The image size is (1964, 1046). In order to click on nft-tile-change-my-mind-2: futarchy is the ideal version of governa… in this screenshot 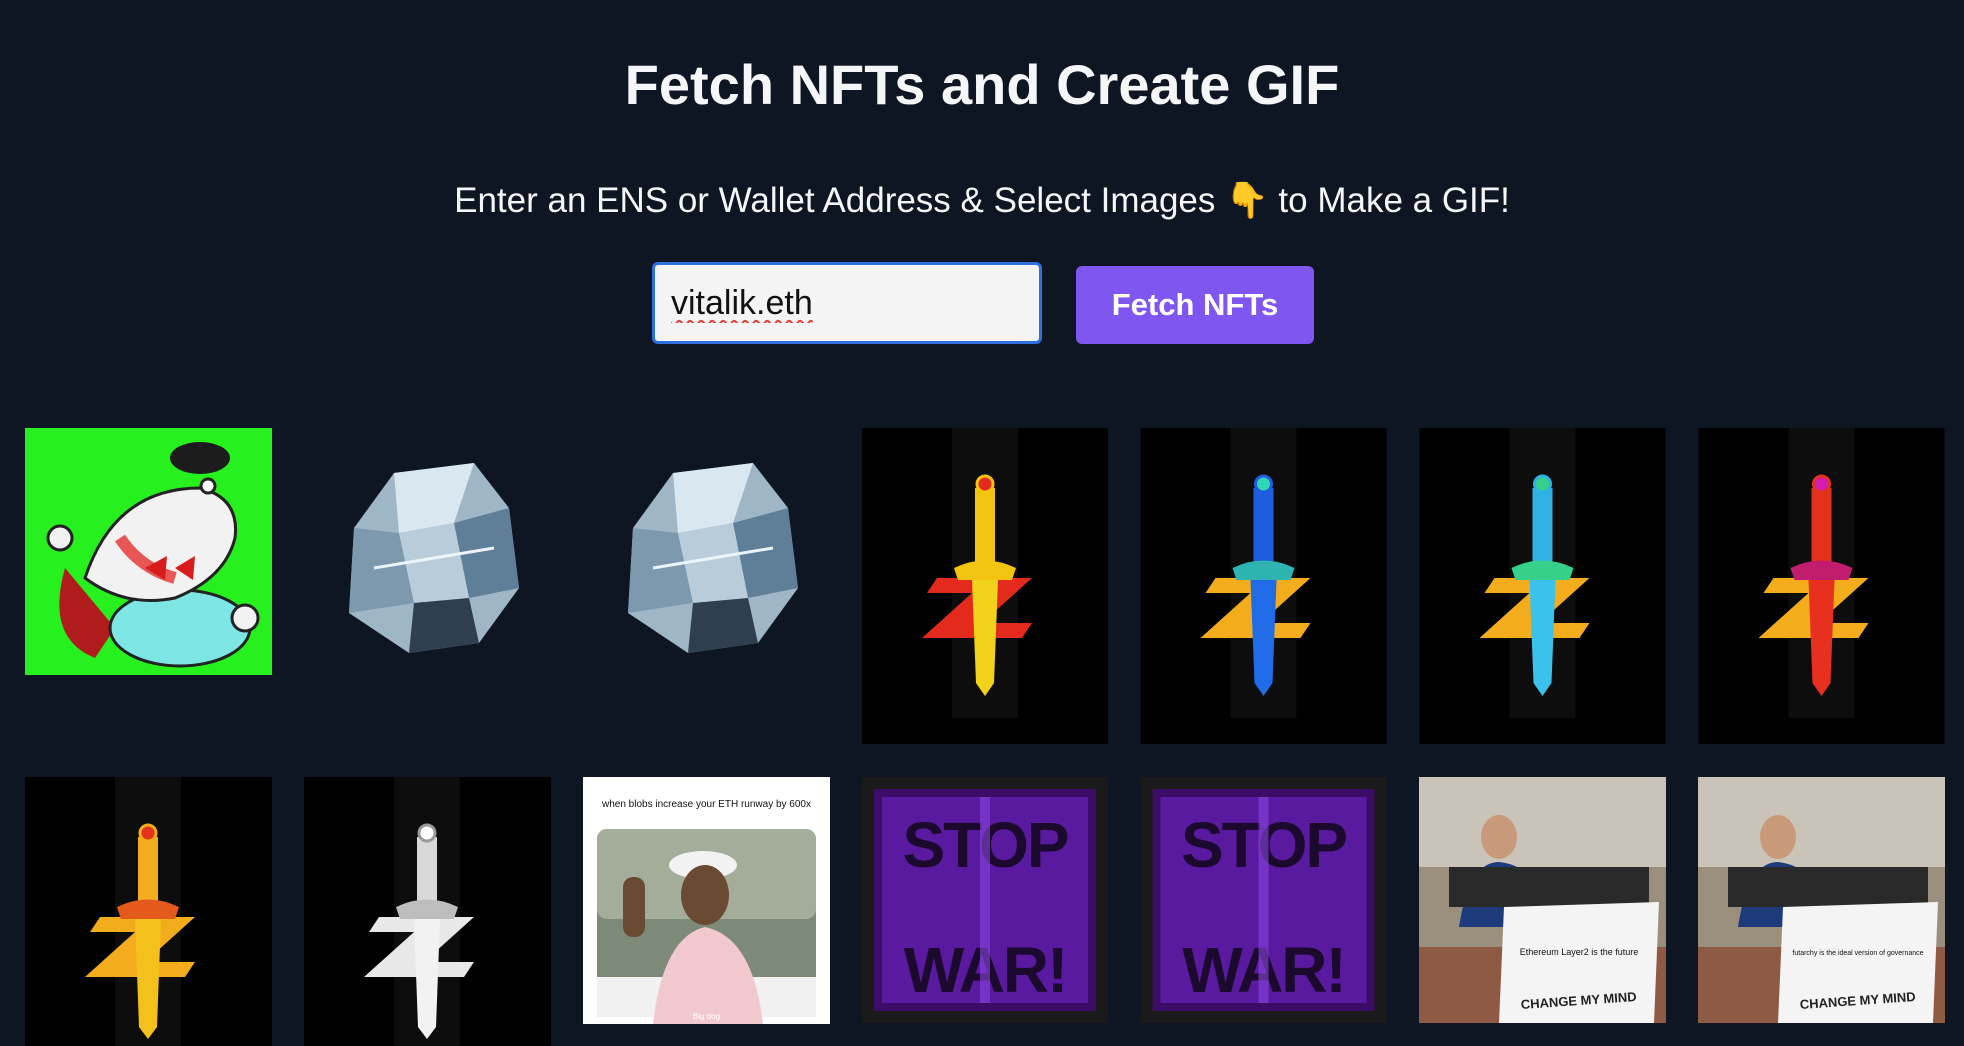, I will do `click(1821, 900)`.